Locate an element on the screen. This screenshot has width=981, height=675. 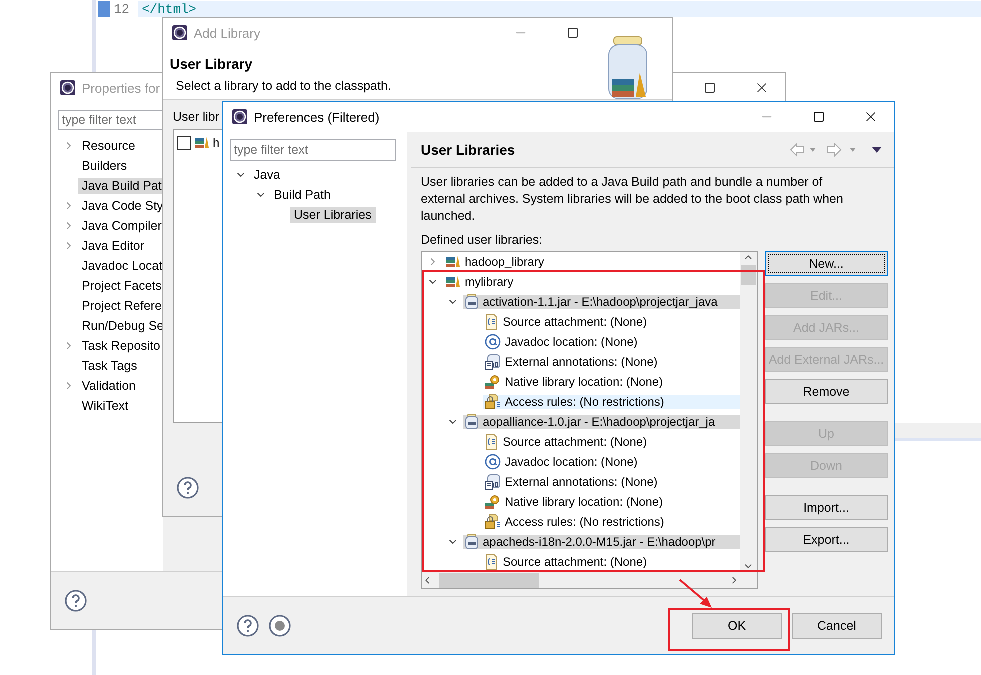
tree-item: Task Tags is located at coordinates (110, 366).